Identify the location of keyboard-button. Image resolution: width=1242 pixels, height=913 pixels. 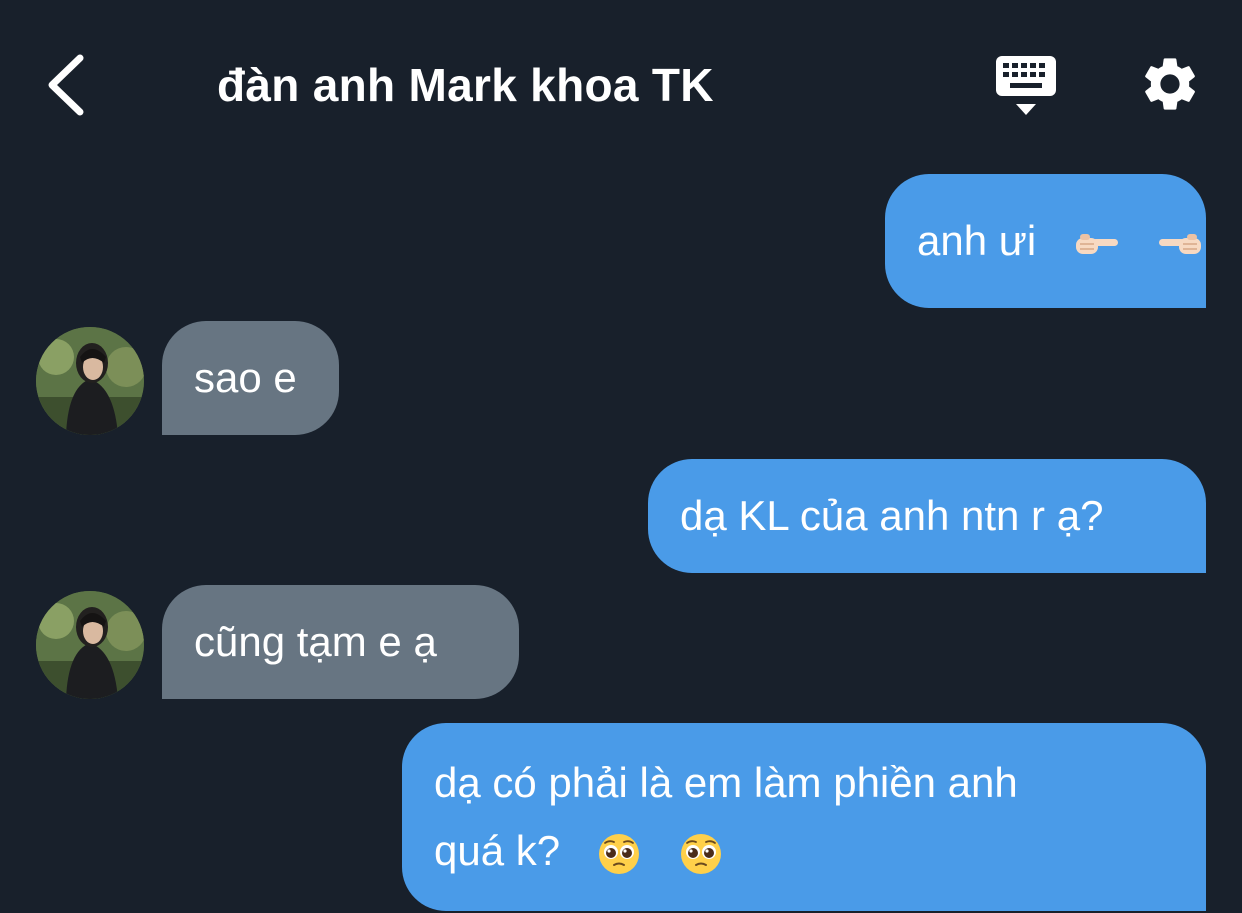
(1026, 86).